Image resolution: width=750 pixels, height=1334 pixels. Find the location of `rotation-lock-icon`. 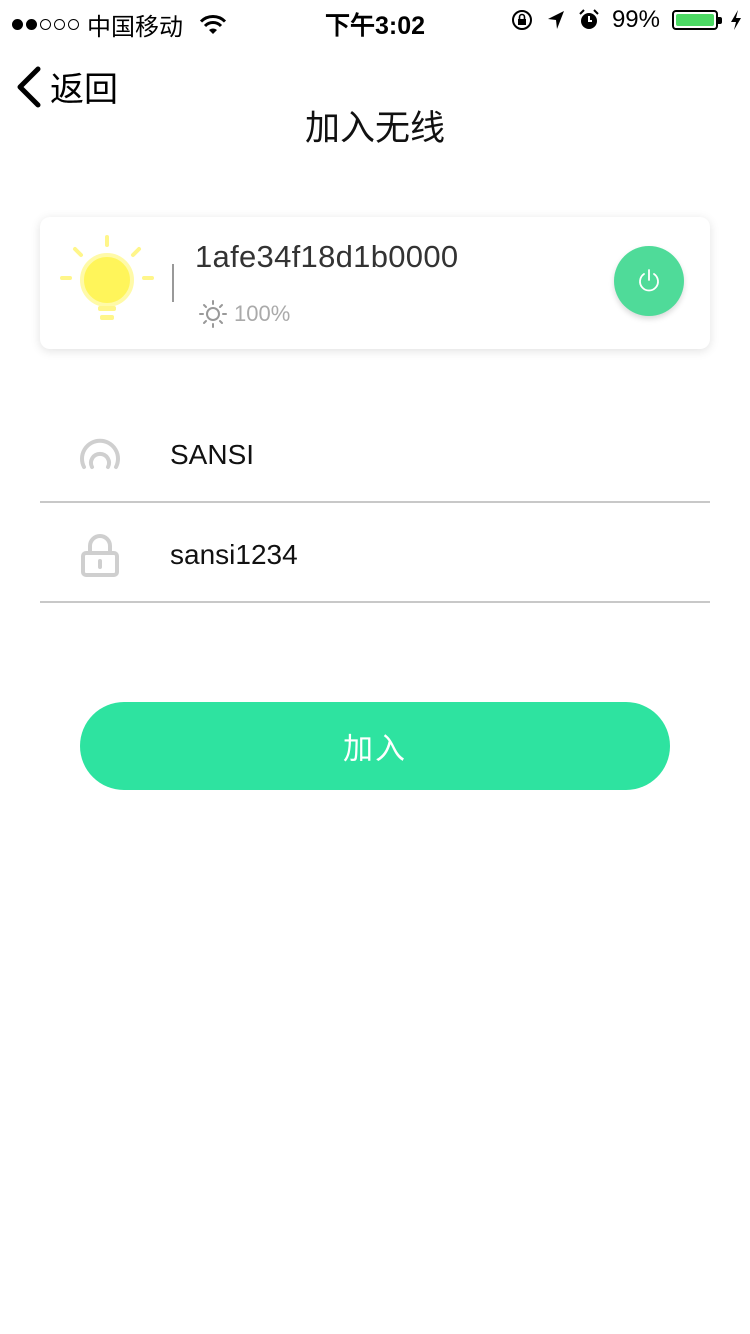

rotation-lock-icon is located at coordinates (521, 20).